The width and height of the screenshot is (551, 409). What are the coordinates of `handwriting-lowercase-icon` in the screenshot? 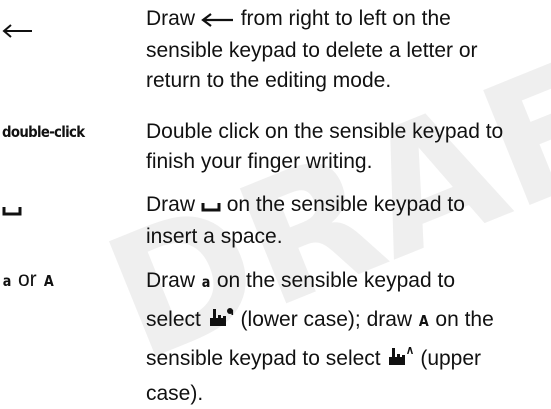 It's located at (221, 321).